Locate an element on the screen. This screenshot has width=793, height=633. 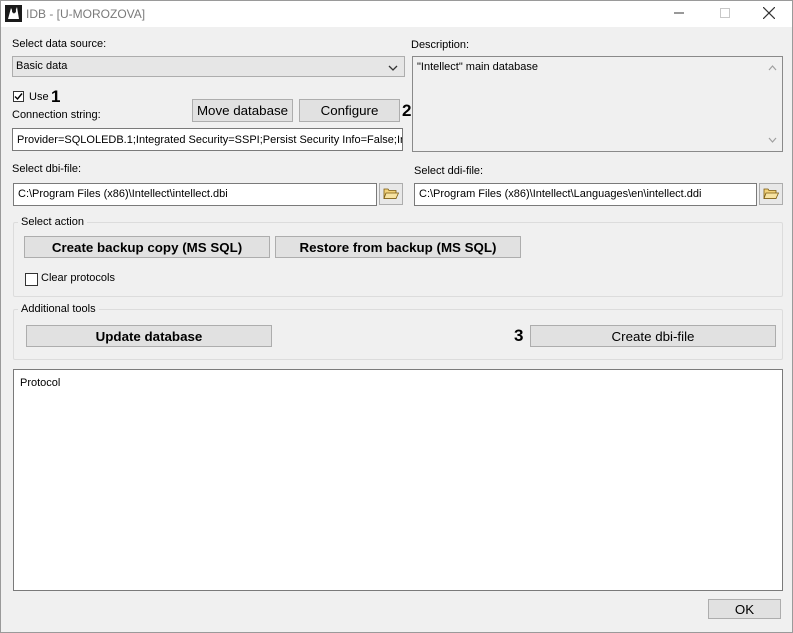
close-button is located at coordinates (769, 14).